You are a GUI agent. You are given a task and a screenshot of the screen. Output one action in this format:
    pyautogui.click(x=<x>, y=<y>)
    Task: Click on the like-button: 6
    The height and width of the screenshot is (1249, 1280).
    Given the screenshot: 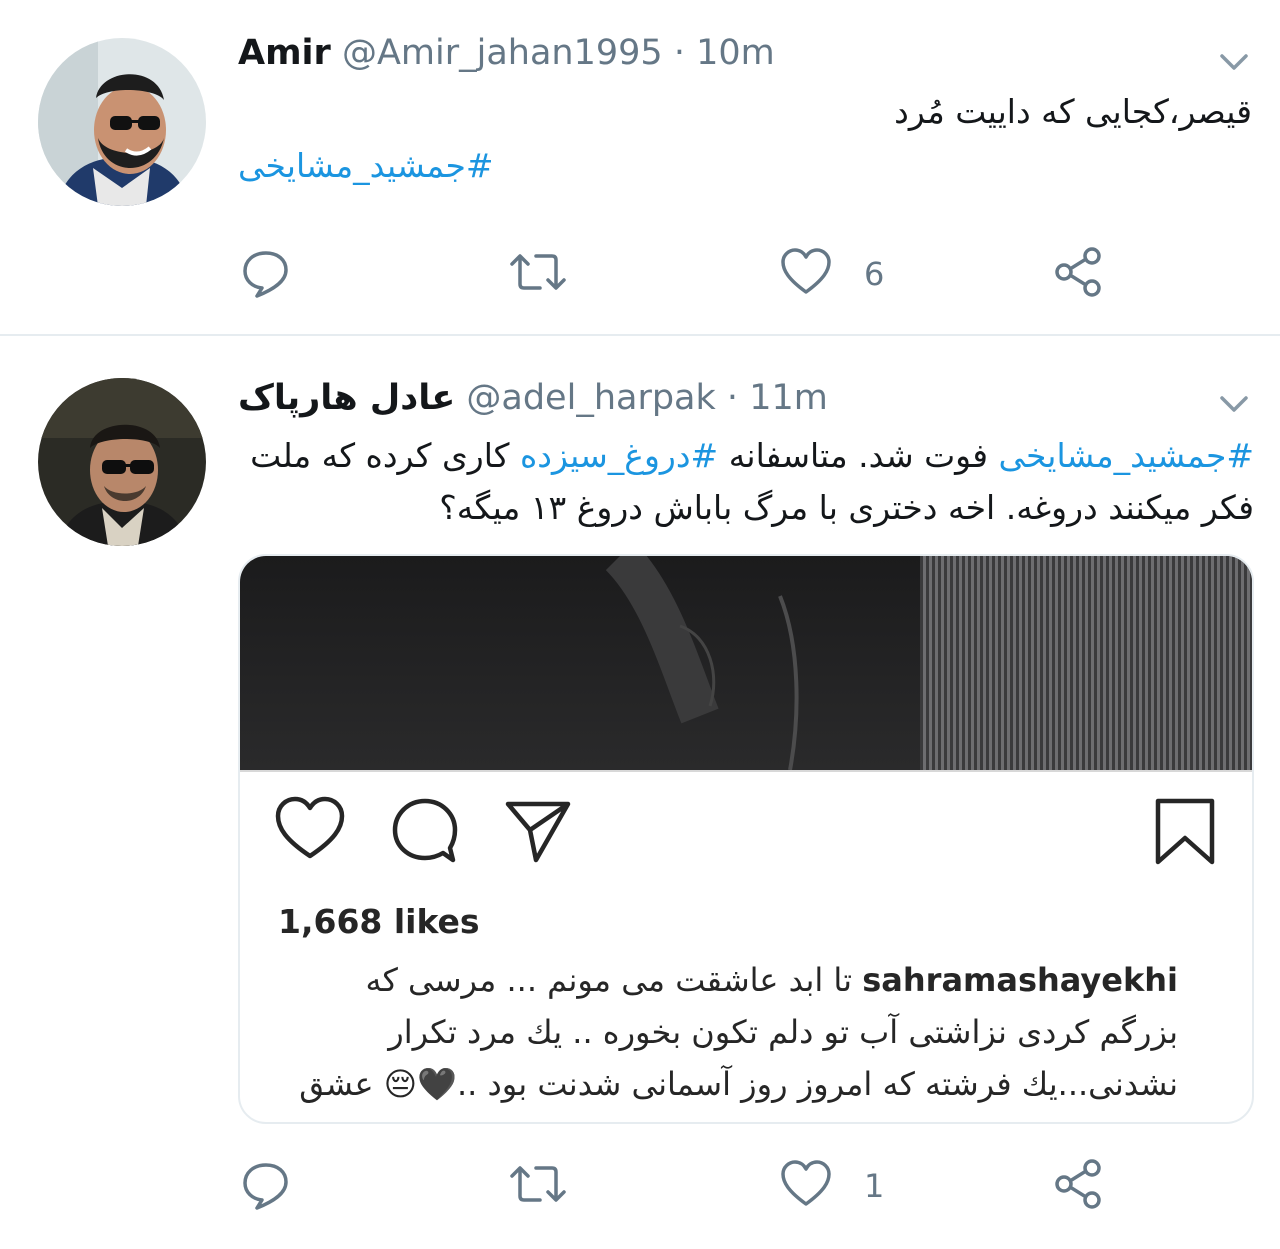 What is the action you would take?
    pyautogui.click(x=831, y=274)
    